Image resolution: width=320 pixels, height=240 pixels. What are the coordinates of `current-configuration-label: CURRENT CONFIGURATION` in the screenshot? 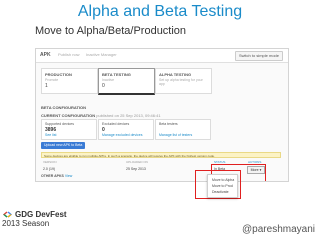 It's located at (68, 115).